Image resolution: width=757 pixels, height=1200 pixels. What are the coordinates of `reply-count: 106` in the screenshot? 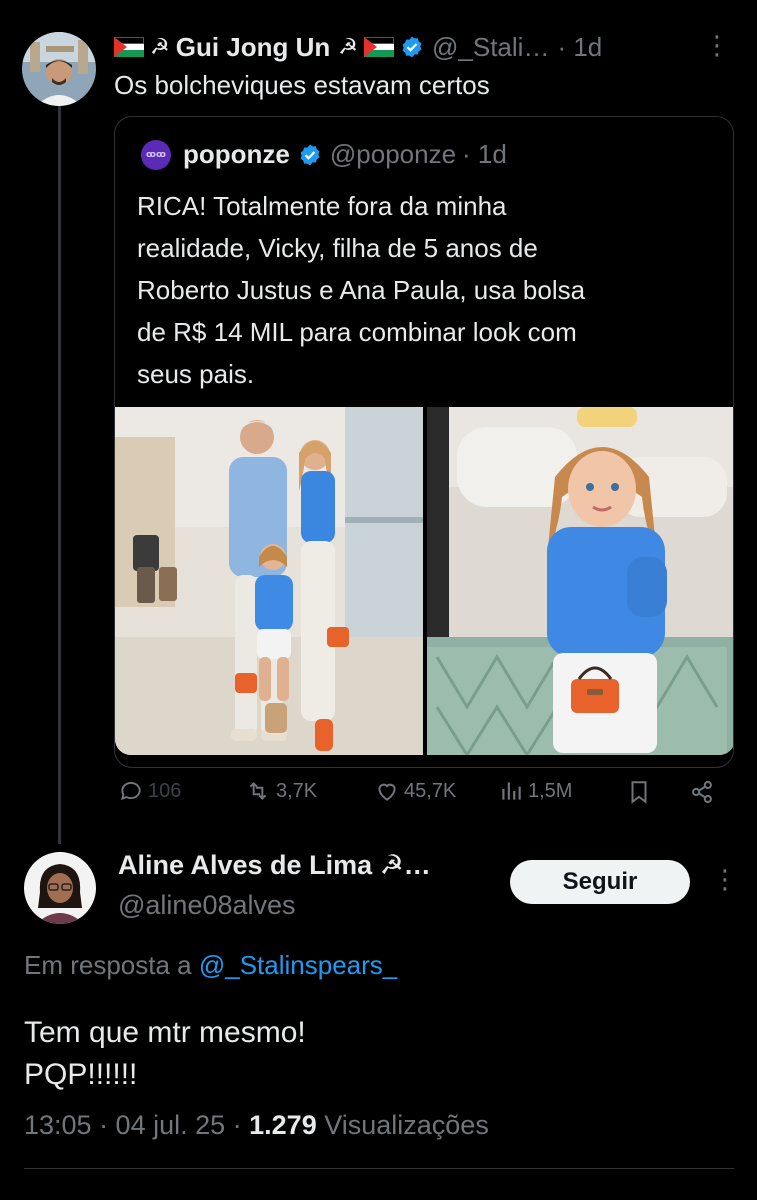 It's located at (165, 790).